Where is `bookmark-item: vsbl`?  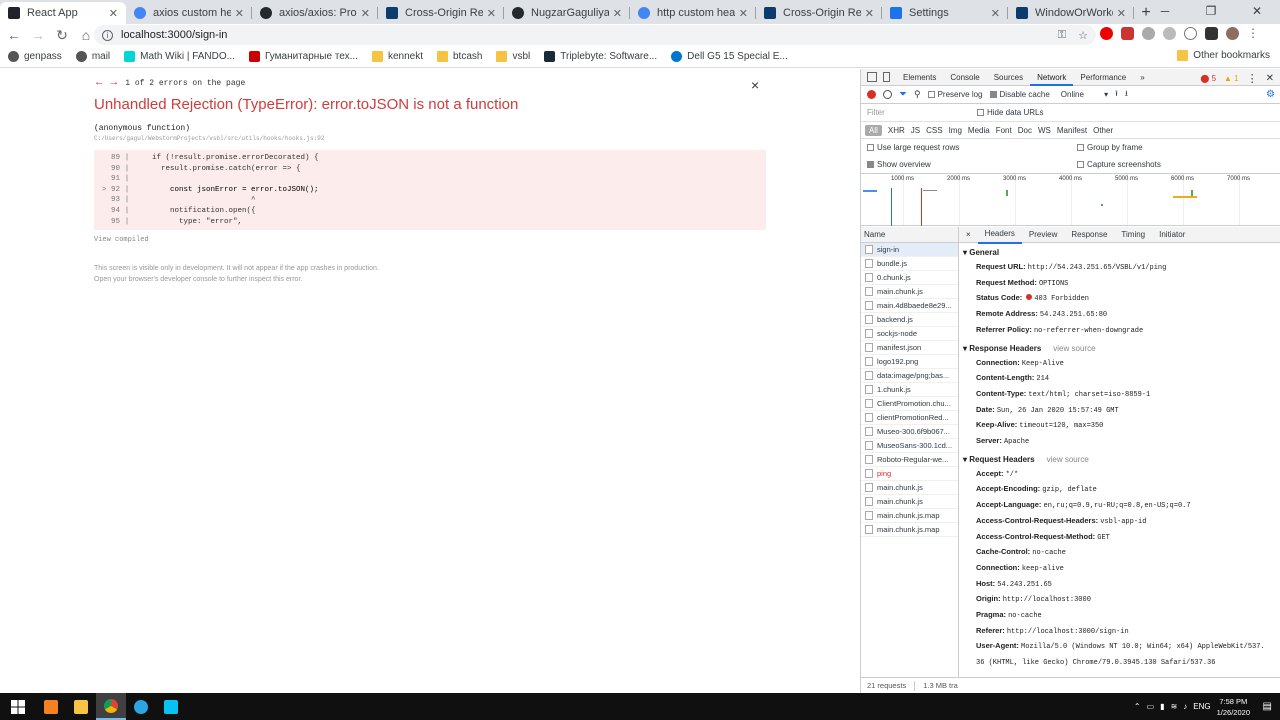 bookmark-item: vsbl is located at coordinates (513, 56).